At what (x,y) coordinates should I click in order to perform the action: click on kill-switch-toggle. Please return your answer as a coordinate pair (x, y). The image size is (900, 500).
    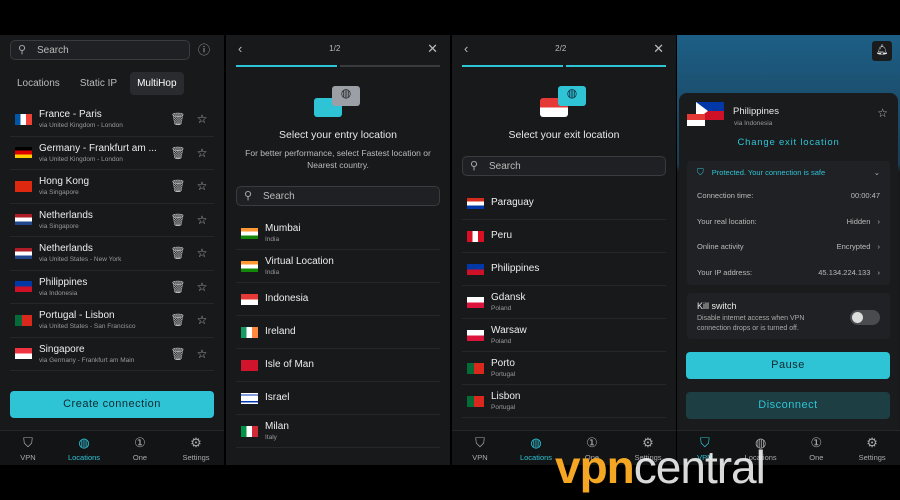
    Looking at the image, I should click on (865, 317).